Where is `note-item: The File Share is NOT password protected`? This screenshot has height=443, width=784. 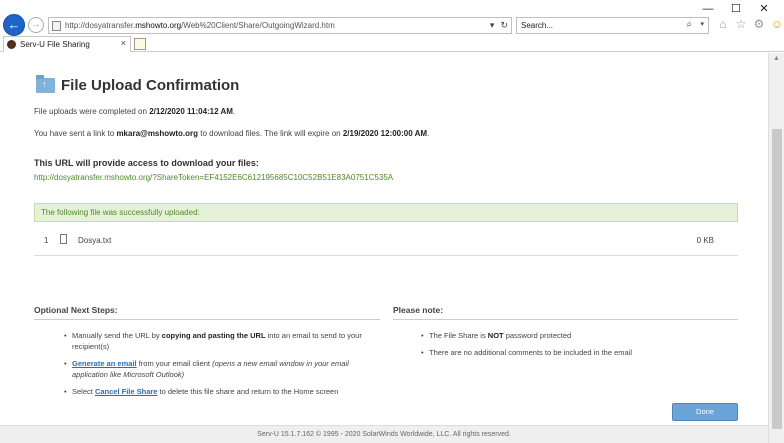 note-item: The File Share is NOT password protected is located at coordinates (565, 335).